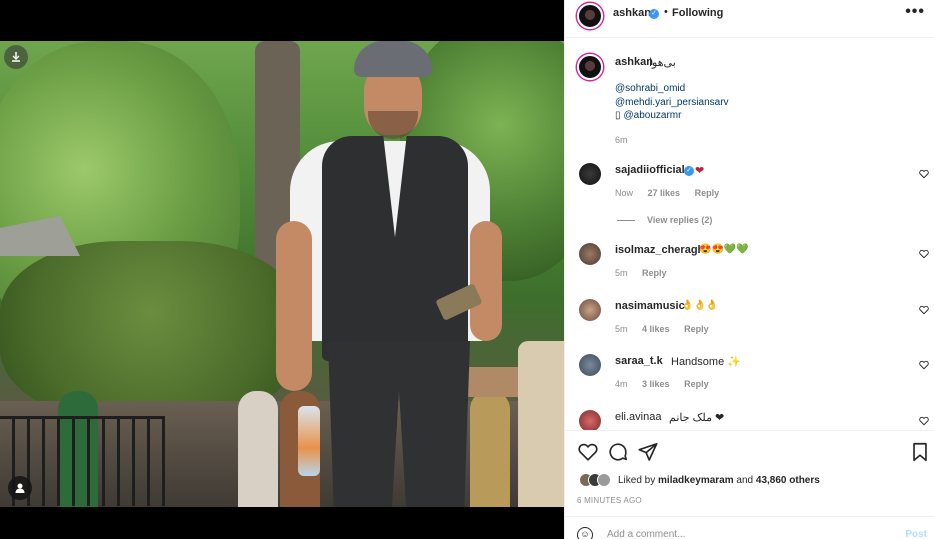 The image size is (934, 539). Describe the element at coordinates (749, 527) in the screenshot. I see `add-comment-bar: ☺ Add a comment... Post` at that location.